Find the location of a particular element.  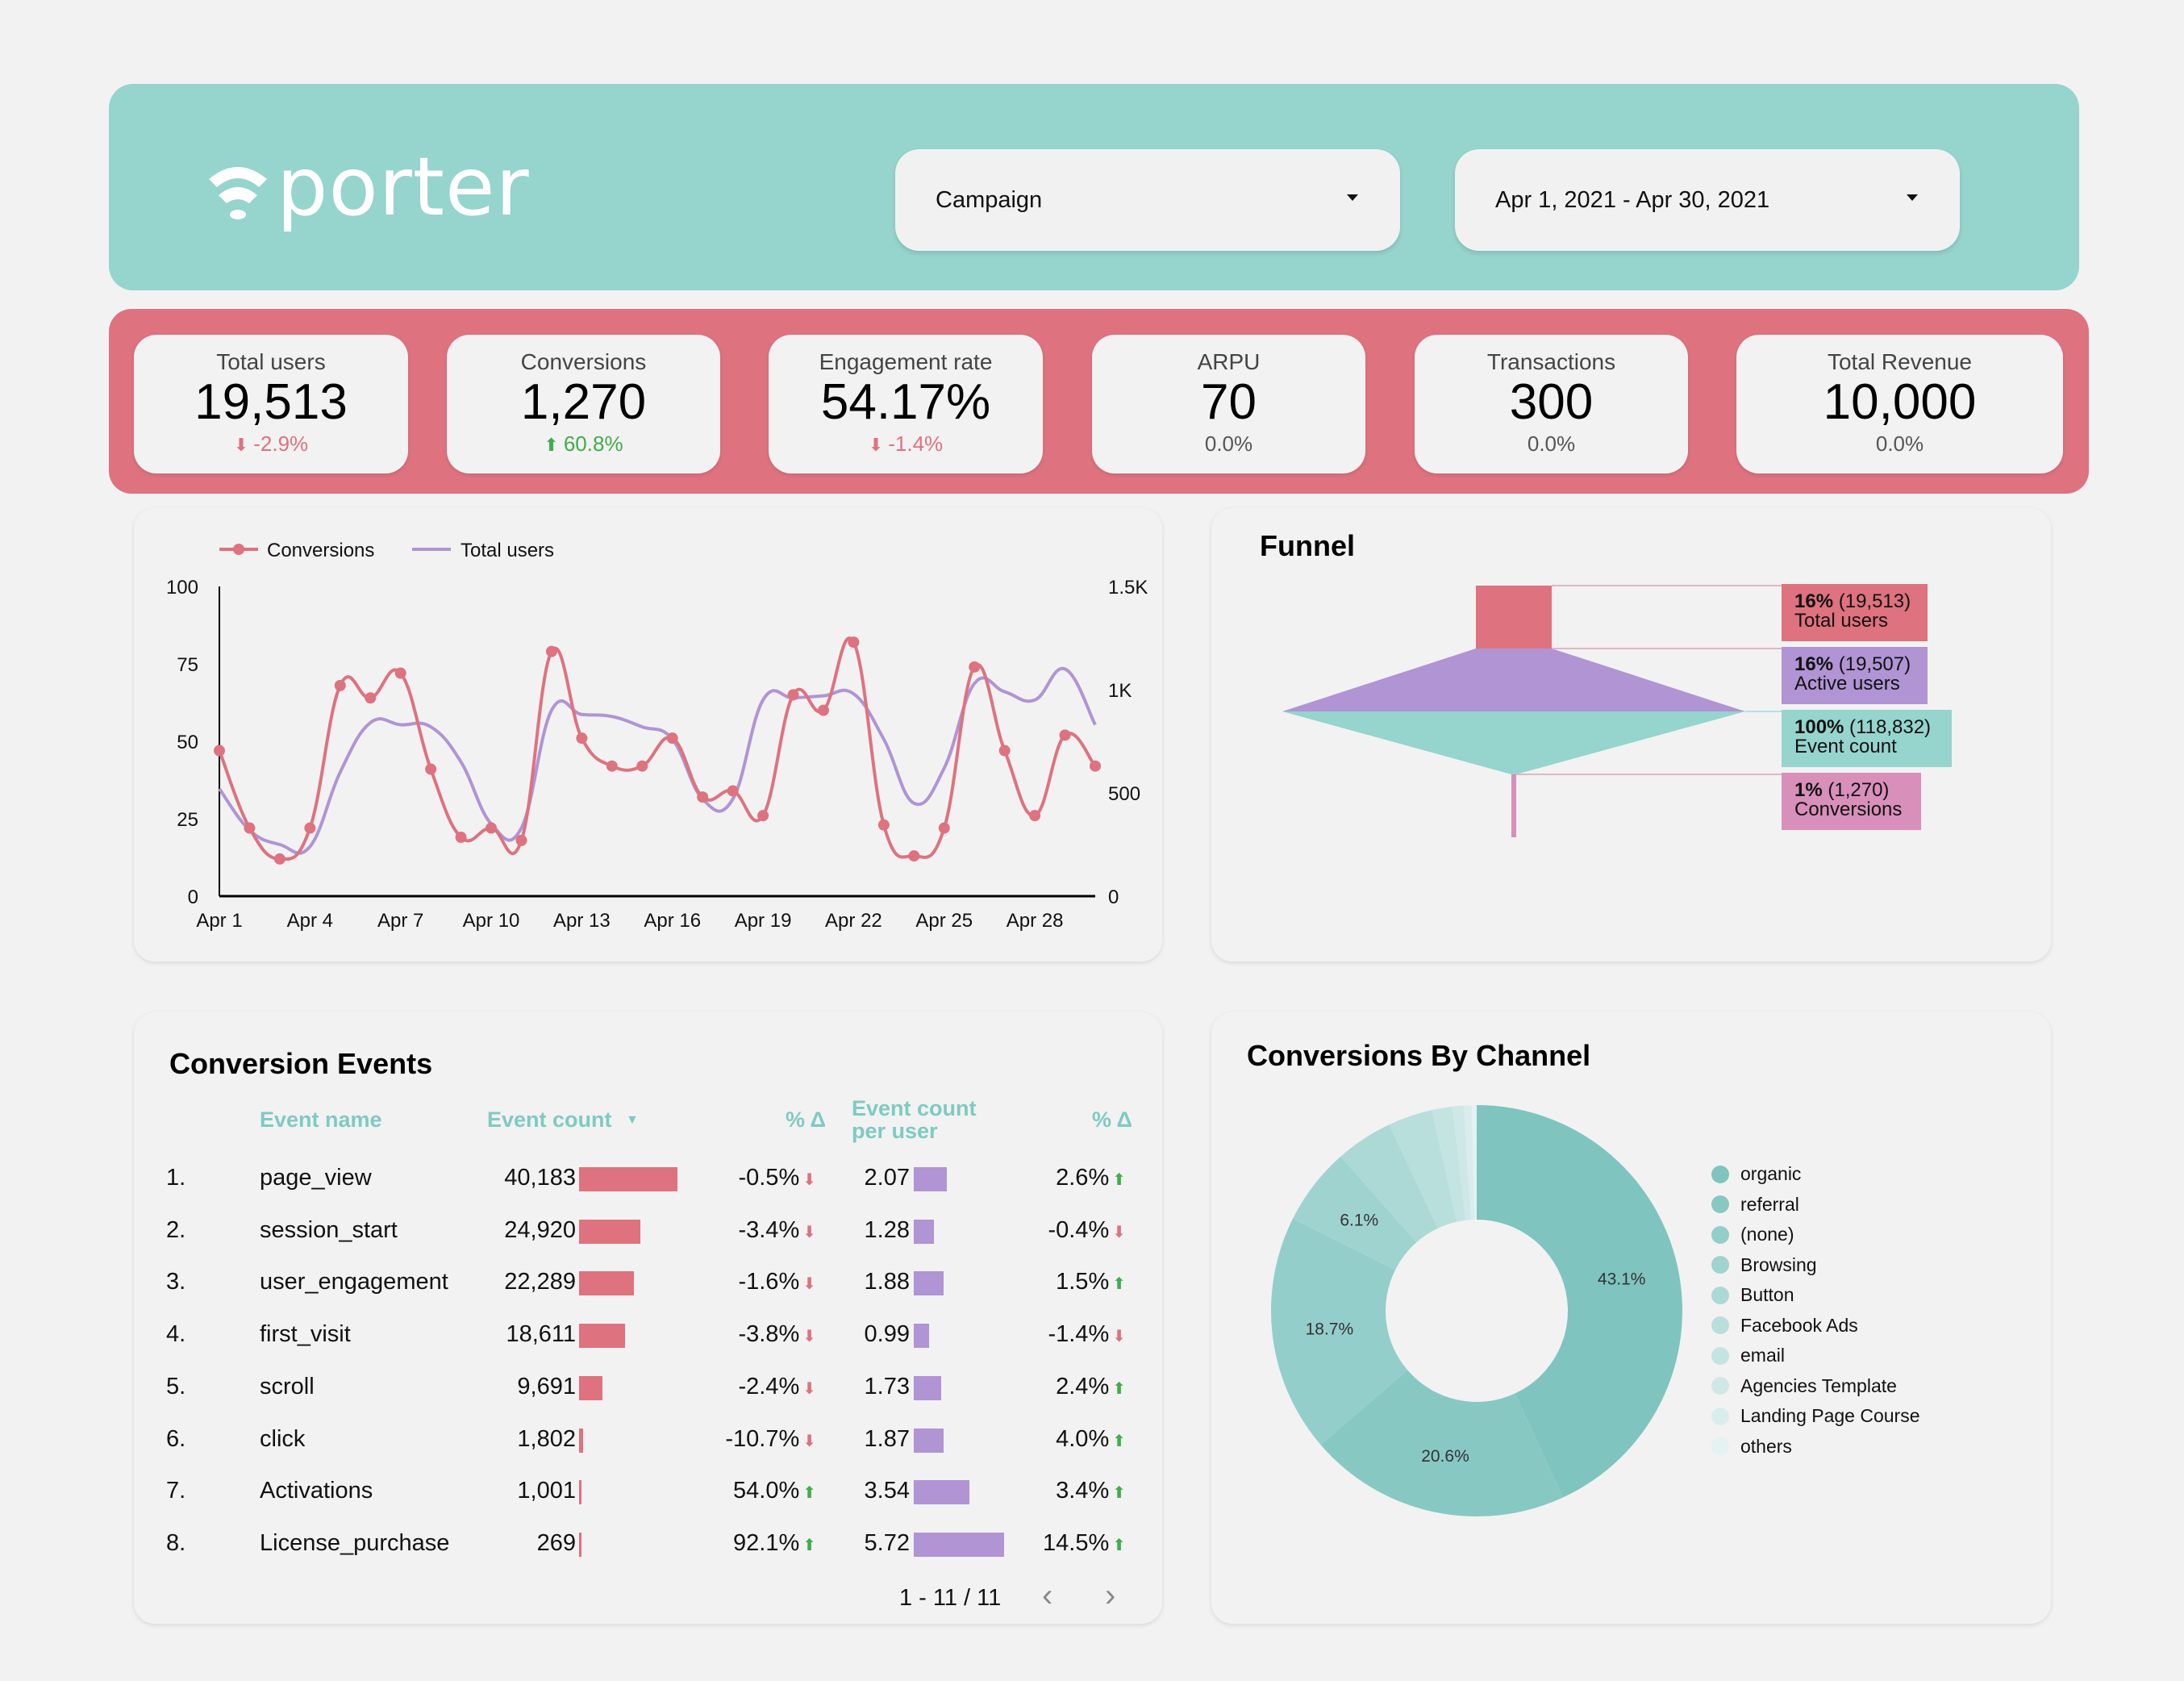

kpi-delta-value: 0.0% is located at coordinates (1228, 444).